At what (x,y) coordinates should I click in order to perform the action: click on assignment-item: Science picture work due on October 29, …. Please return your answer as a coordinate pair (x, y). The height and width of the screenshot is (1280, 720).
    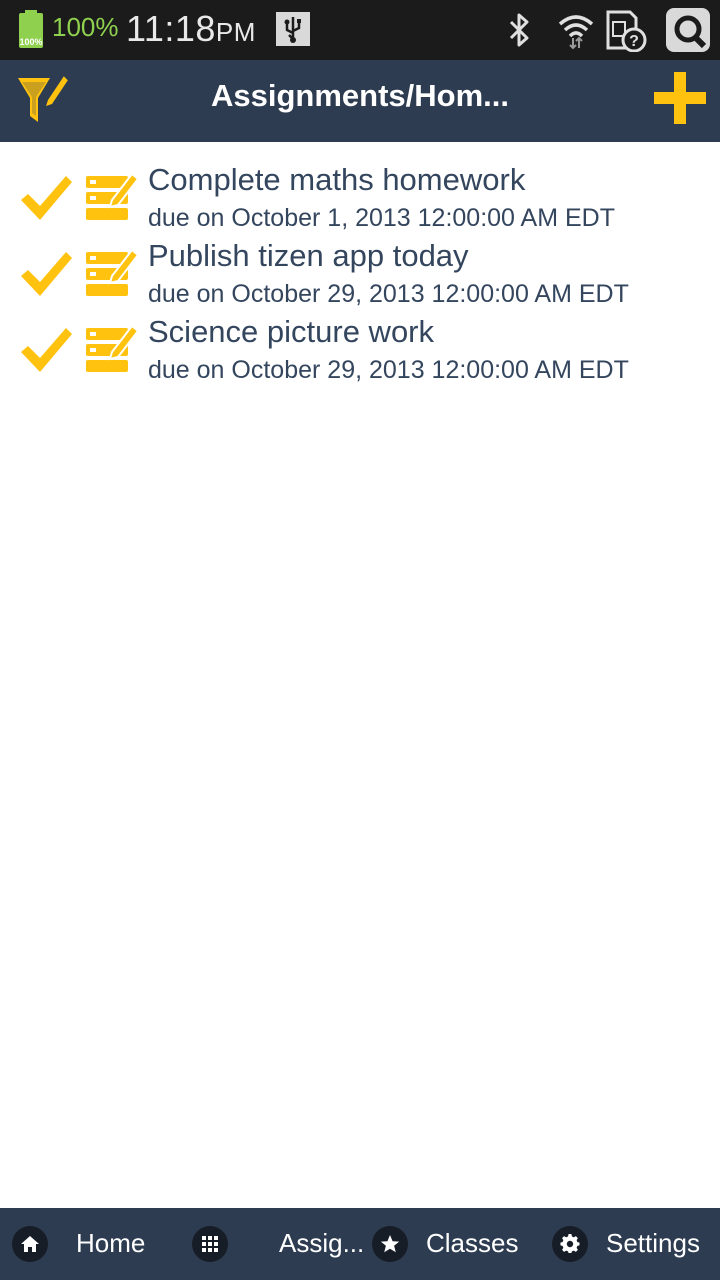
    Looking at the image, I should click on (360, 350).